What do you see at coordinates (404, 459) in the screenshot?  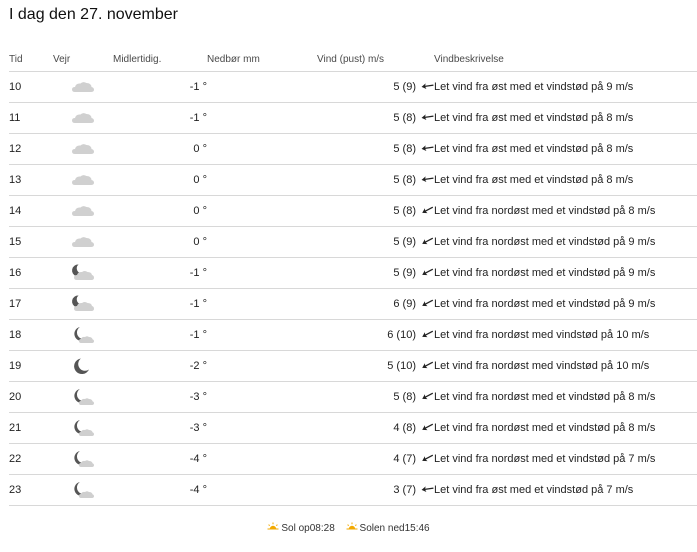 I see `row-wind-value: 4 (7)` at bounding box center [404, 459].